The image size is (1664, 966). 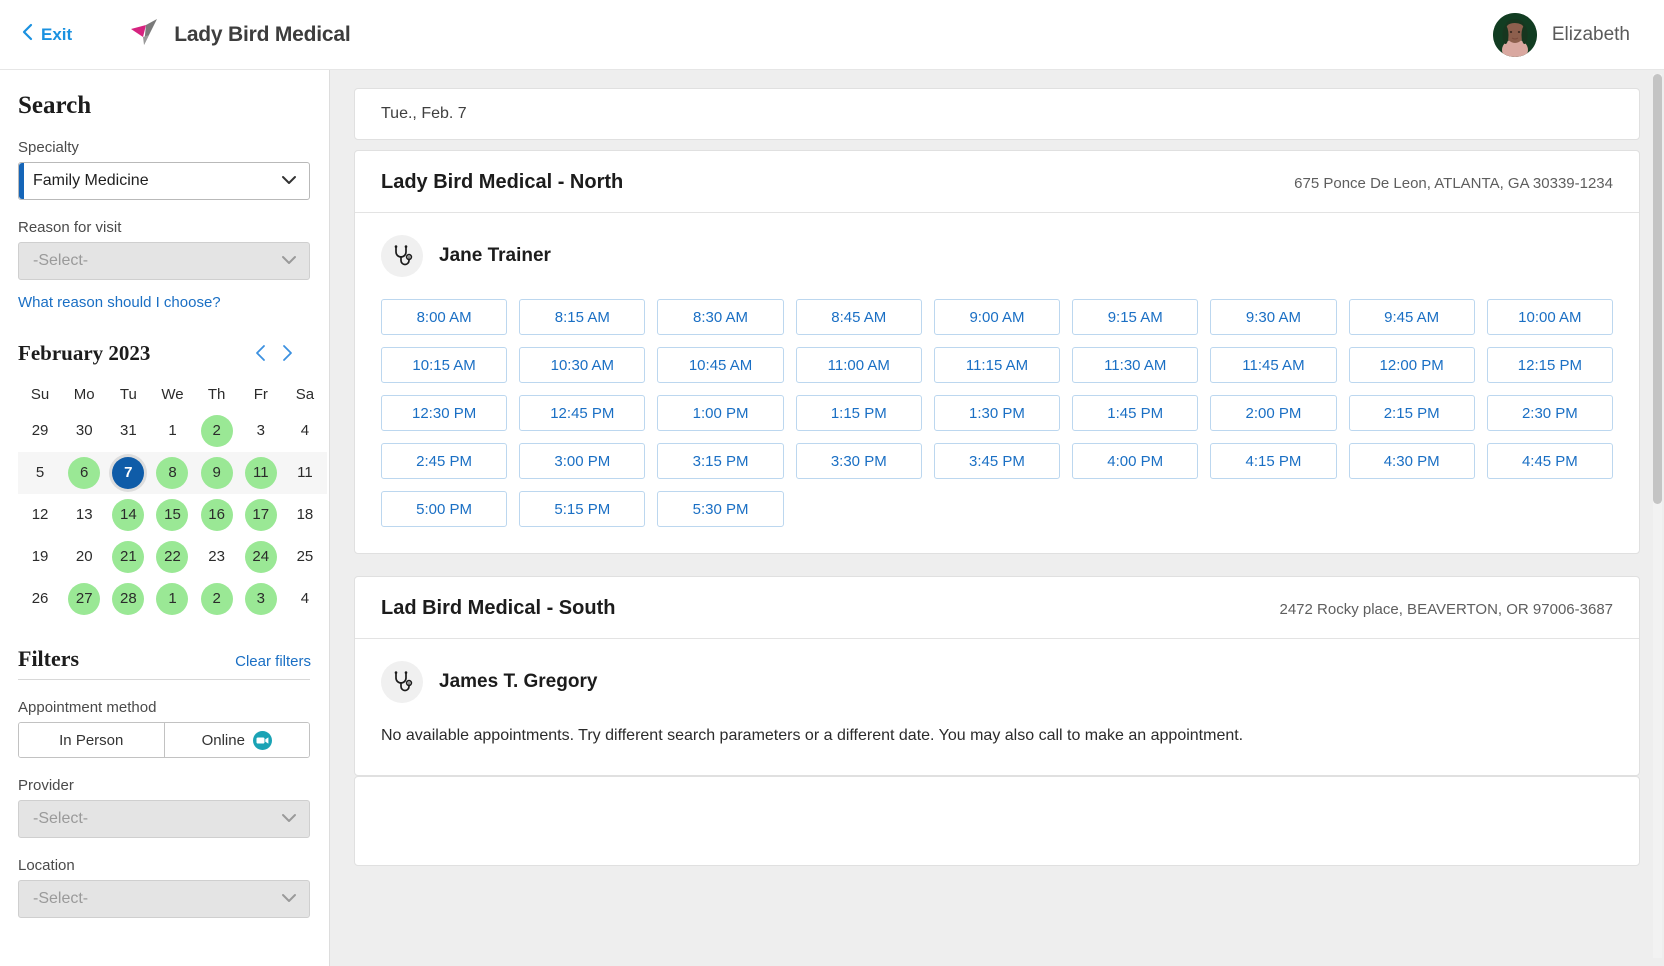 What do you see at coordinates (1657, 516) in the screenshot?
I see `main-scrollbar` at bounding box center [1657, 516].